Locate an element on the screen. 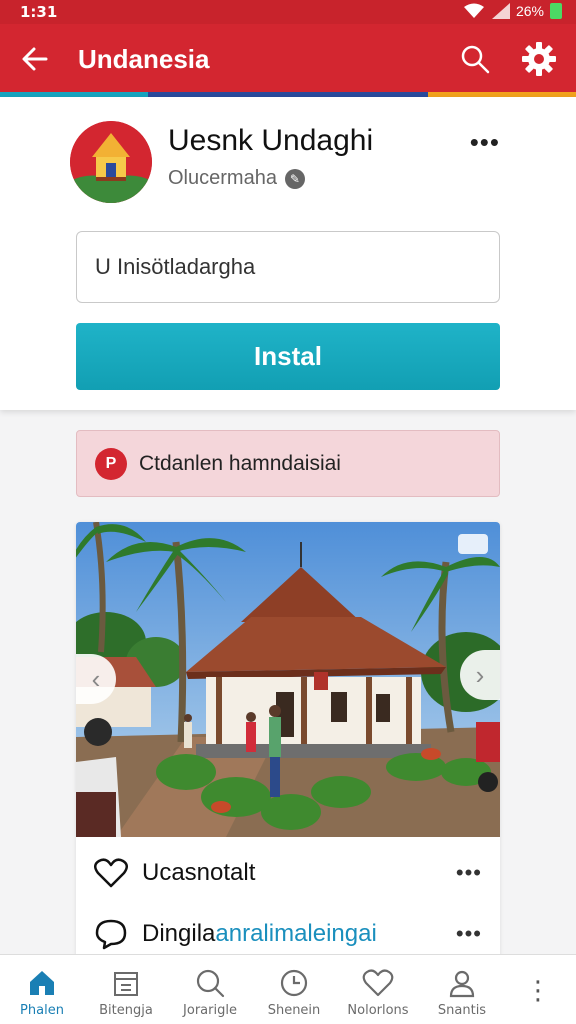  profile-name: Uesnk Undaghi is located at coordinates (271, 140).